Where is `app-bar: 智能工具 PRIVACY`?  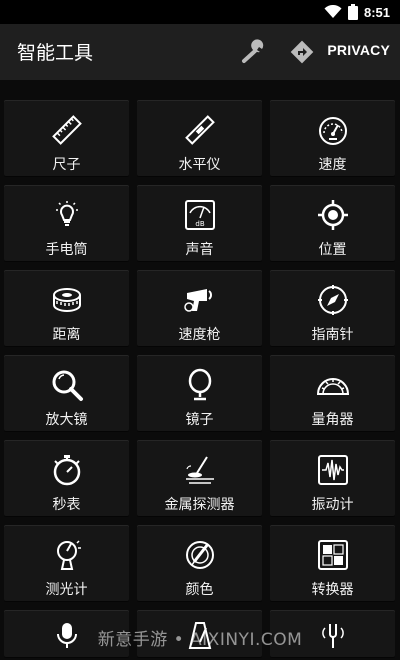 app-bar: 智能工具 PRIVACY is located at coordinates (200, 52).